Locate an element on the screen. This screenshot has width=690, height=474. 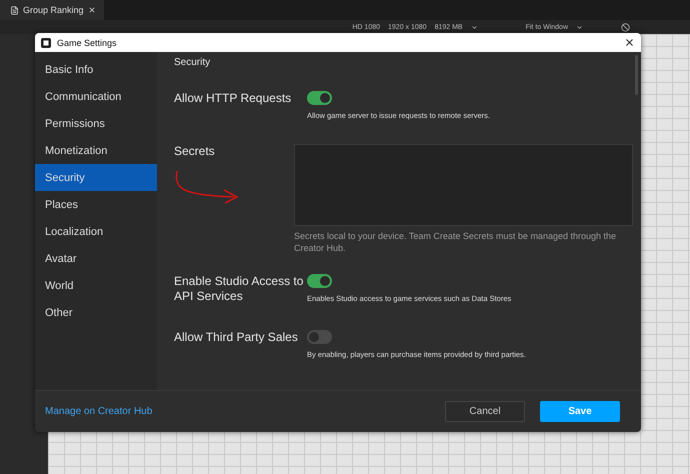
setting-label: Enable Studio Access to API Services is located at coordinates (239, 289).